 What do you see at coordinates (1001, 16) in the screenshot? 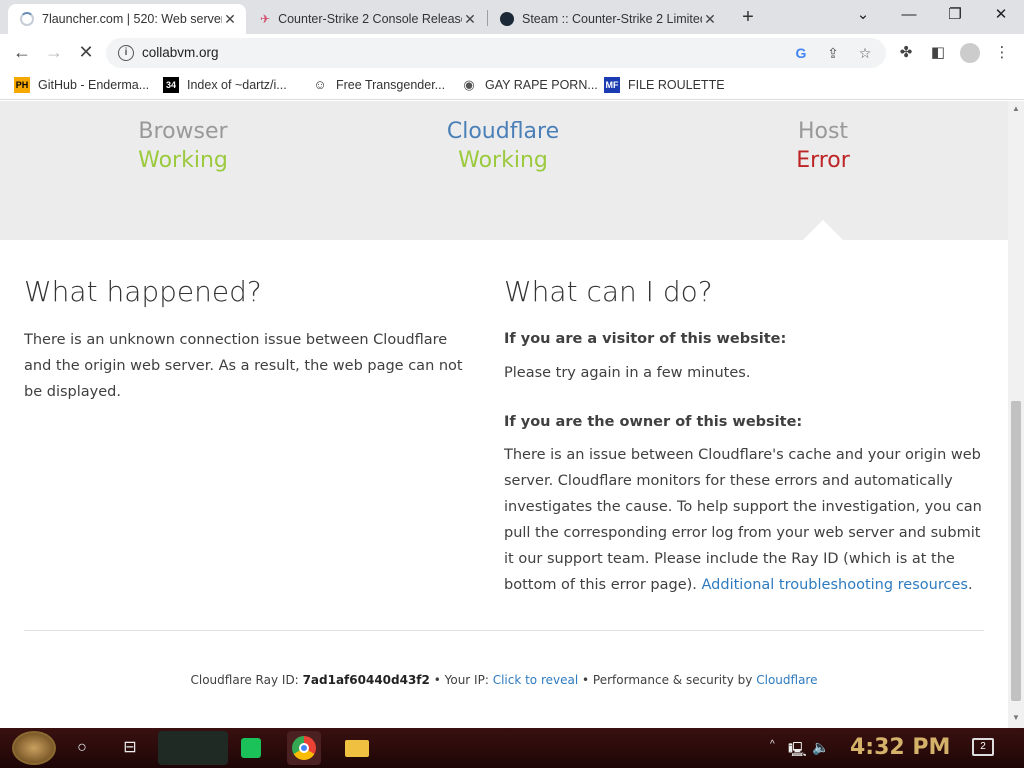
I see `close-window-button: ✕` at bounding box center [1001, 16].